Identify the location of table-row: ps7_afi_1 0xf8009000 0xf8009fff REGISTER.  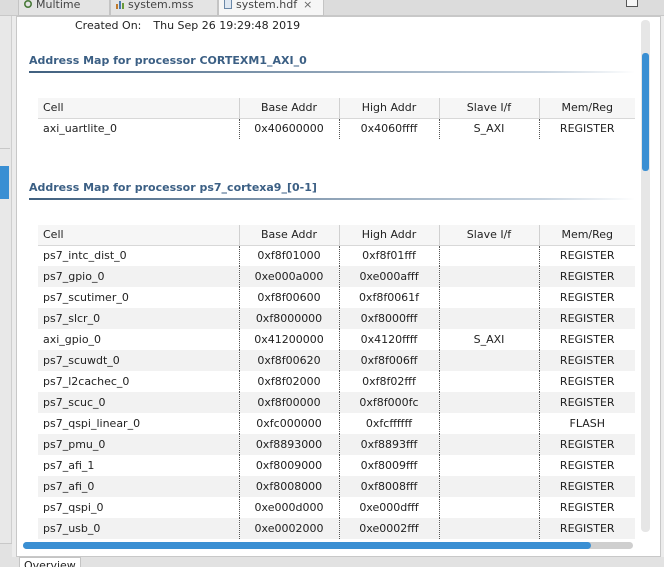
(336, 465).